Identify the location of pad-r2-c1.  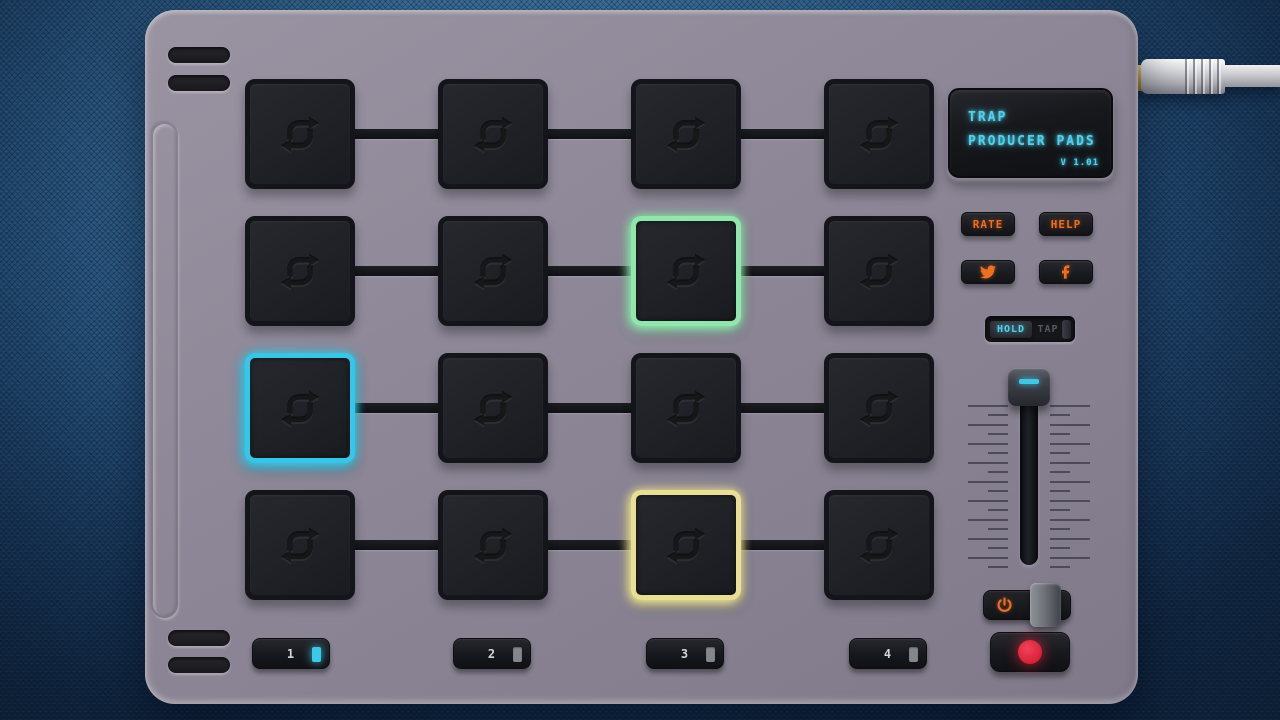
(300, 271).